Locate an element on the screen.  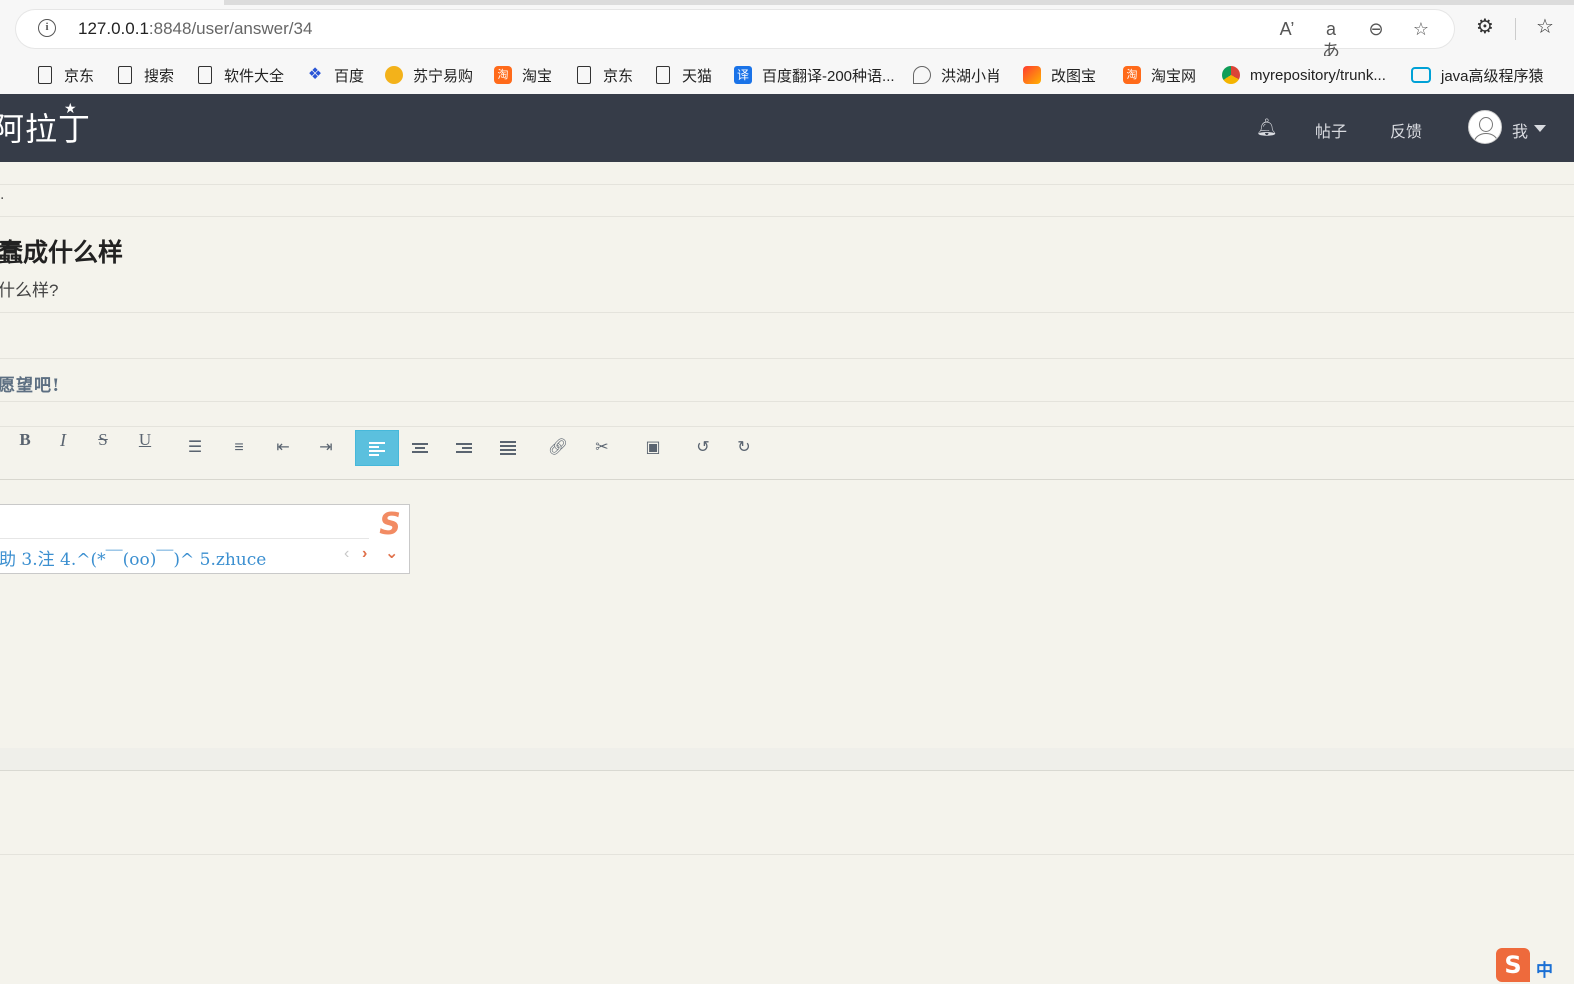
bookmark-item: ❖ 百度 is located at coordinates (335, 75).